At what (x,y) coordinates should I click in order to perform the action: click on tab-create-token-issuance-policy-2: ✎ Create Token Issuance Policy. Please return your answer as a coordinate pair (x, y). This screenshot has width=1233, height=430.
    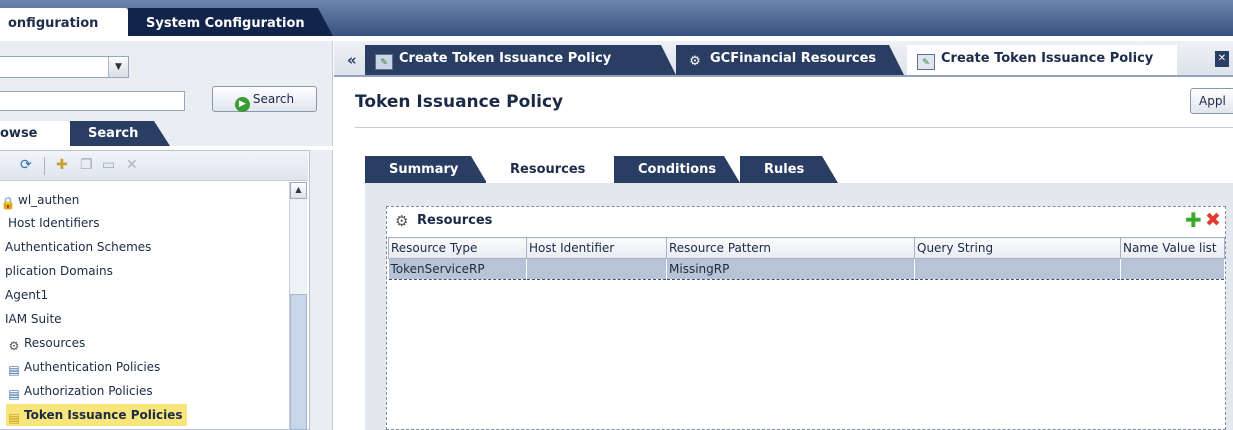
    Looking at the image, I should click on (1042, 60).